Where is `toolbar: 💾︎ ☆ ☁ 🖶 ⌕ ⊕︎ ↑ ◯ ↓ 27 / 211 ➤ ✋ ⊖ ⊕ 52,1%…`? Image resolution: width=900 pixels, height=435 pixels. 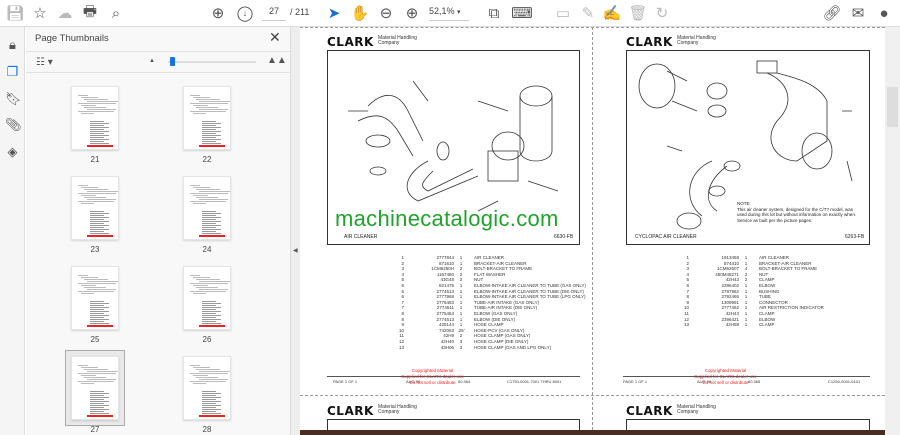 toolbar: 💾︎ ☆ ☁ 🖶 ⌕ ⊕︎ ↑ ◯ ↓ 27 / 211 ➤ ✋ ⊖ ⊕ 52,1%… is located at coordinates (450, 13).